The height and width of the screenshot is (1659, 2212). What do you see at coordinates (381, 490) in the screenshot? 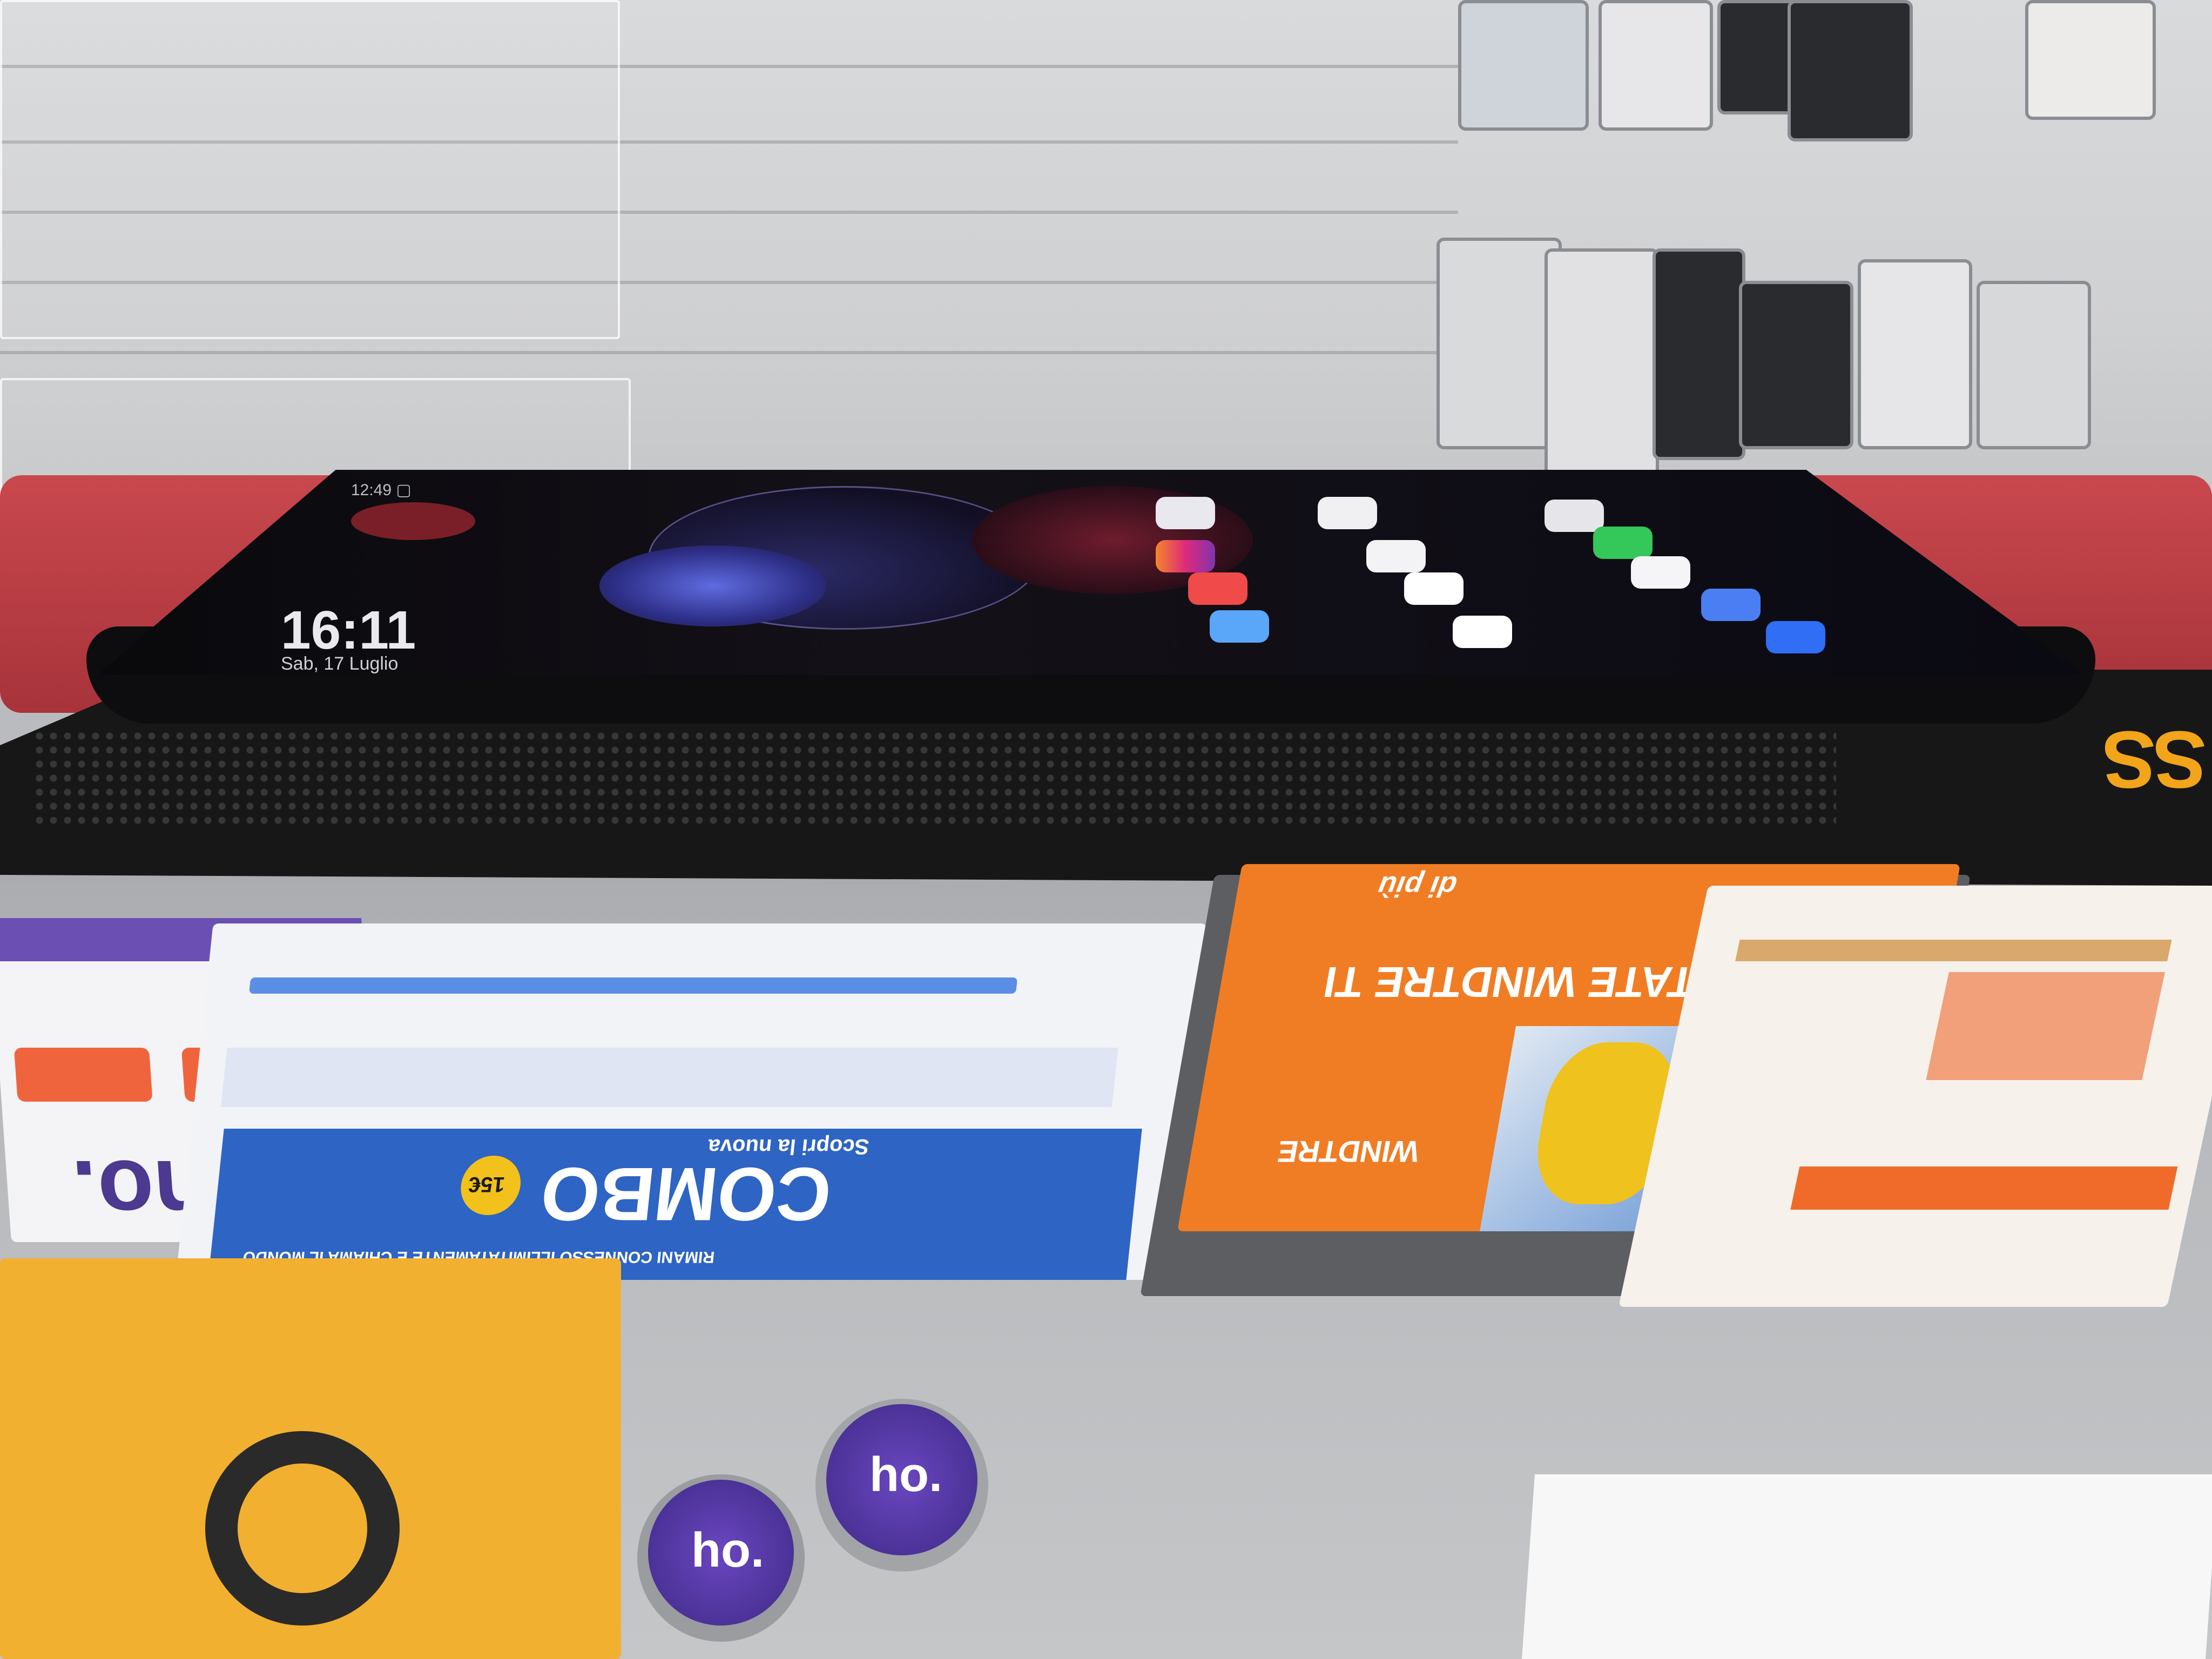
I see `status-bar-text: 12:49 ▢` at bounding box center [381, 490].